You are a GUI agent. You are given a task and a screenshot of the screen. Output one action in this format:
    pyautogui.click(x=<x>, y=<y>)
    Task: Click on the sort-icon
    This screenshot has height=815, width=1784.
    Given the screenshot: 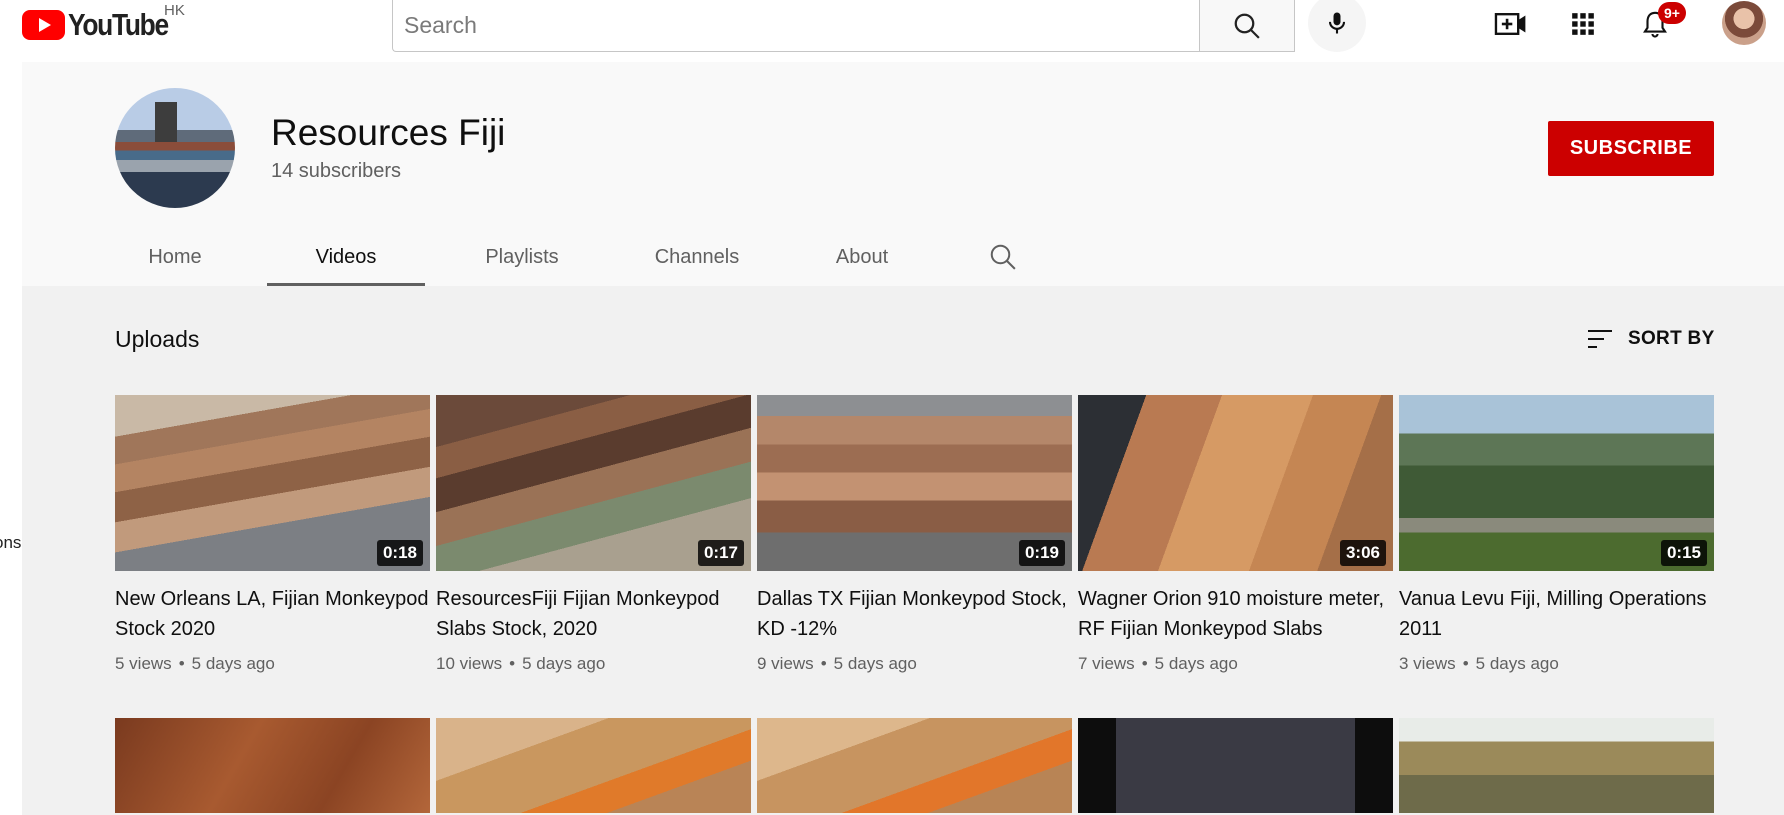 What is the action you would take?
    pyautogui.click(x=1600, y=339)
    